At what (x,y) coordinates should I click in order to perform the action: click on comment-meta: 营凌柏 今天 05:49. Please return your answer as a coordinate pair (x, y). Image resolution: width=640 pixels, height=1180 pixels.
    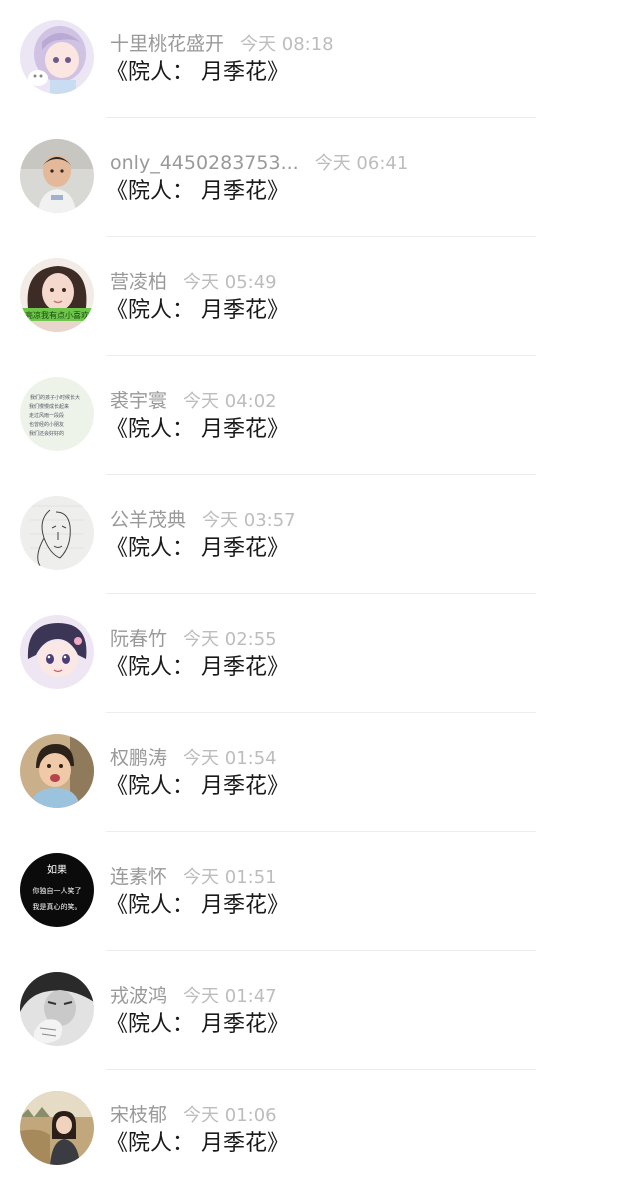
    Looking at the image, I should click on (193, 282).